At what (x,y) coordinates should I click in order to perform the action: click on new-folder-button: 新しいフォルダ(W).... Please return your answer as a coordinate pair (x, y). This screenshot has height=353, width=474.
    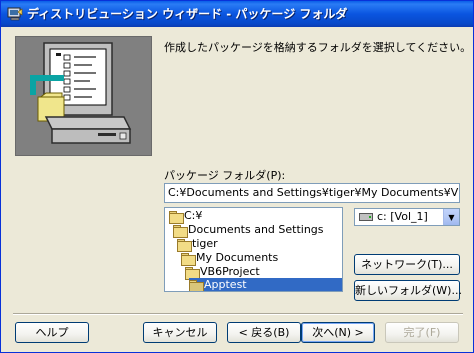
    Looking at the image, I should click on (408, 290).